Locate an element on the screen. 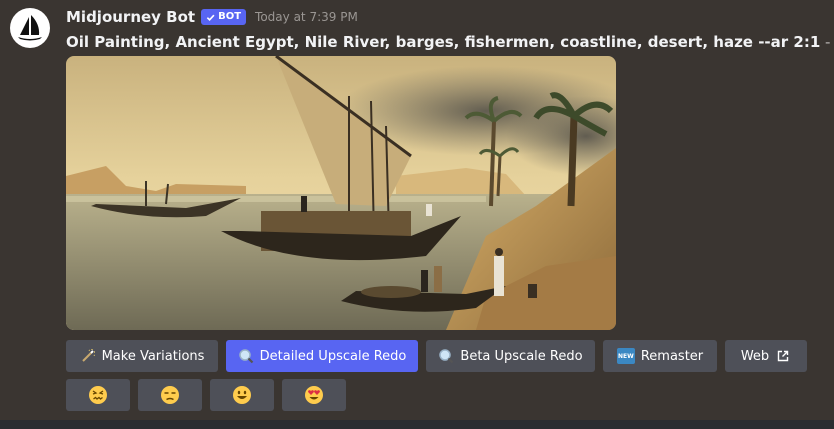 The height and width of the screenshot is (429, 834). new-icon-text: NEW is located at coordinates (625, 356).